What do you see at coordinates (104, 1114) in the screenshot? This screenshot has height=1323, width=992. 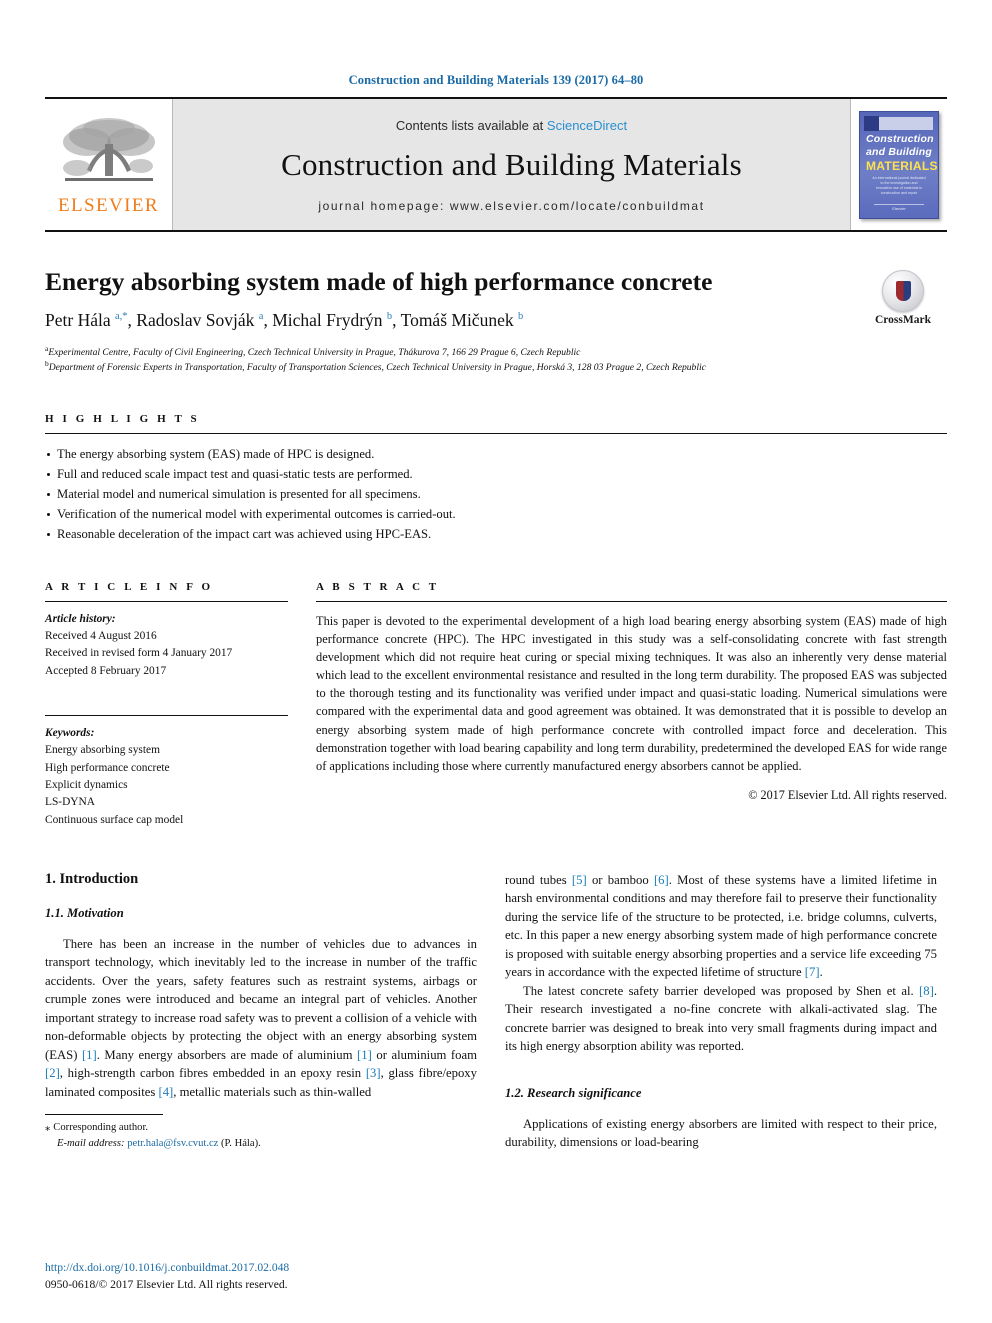 I see `footnote-divider` at bounding box center [104, 1114].